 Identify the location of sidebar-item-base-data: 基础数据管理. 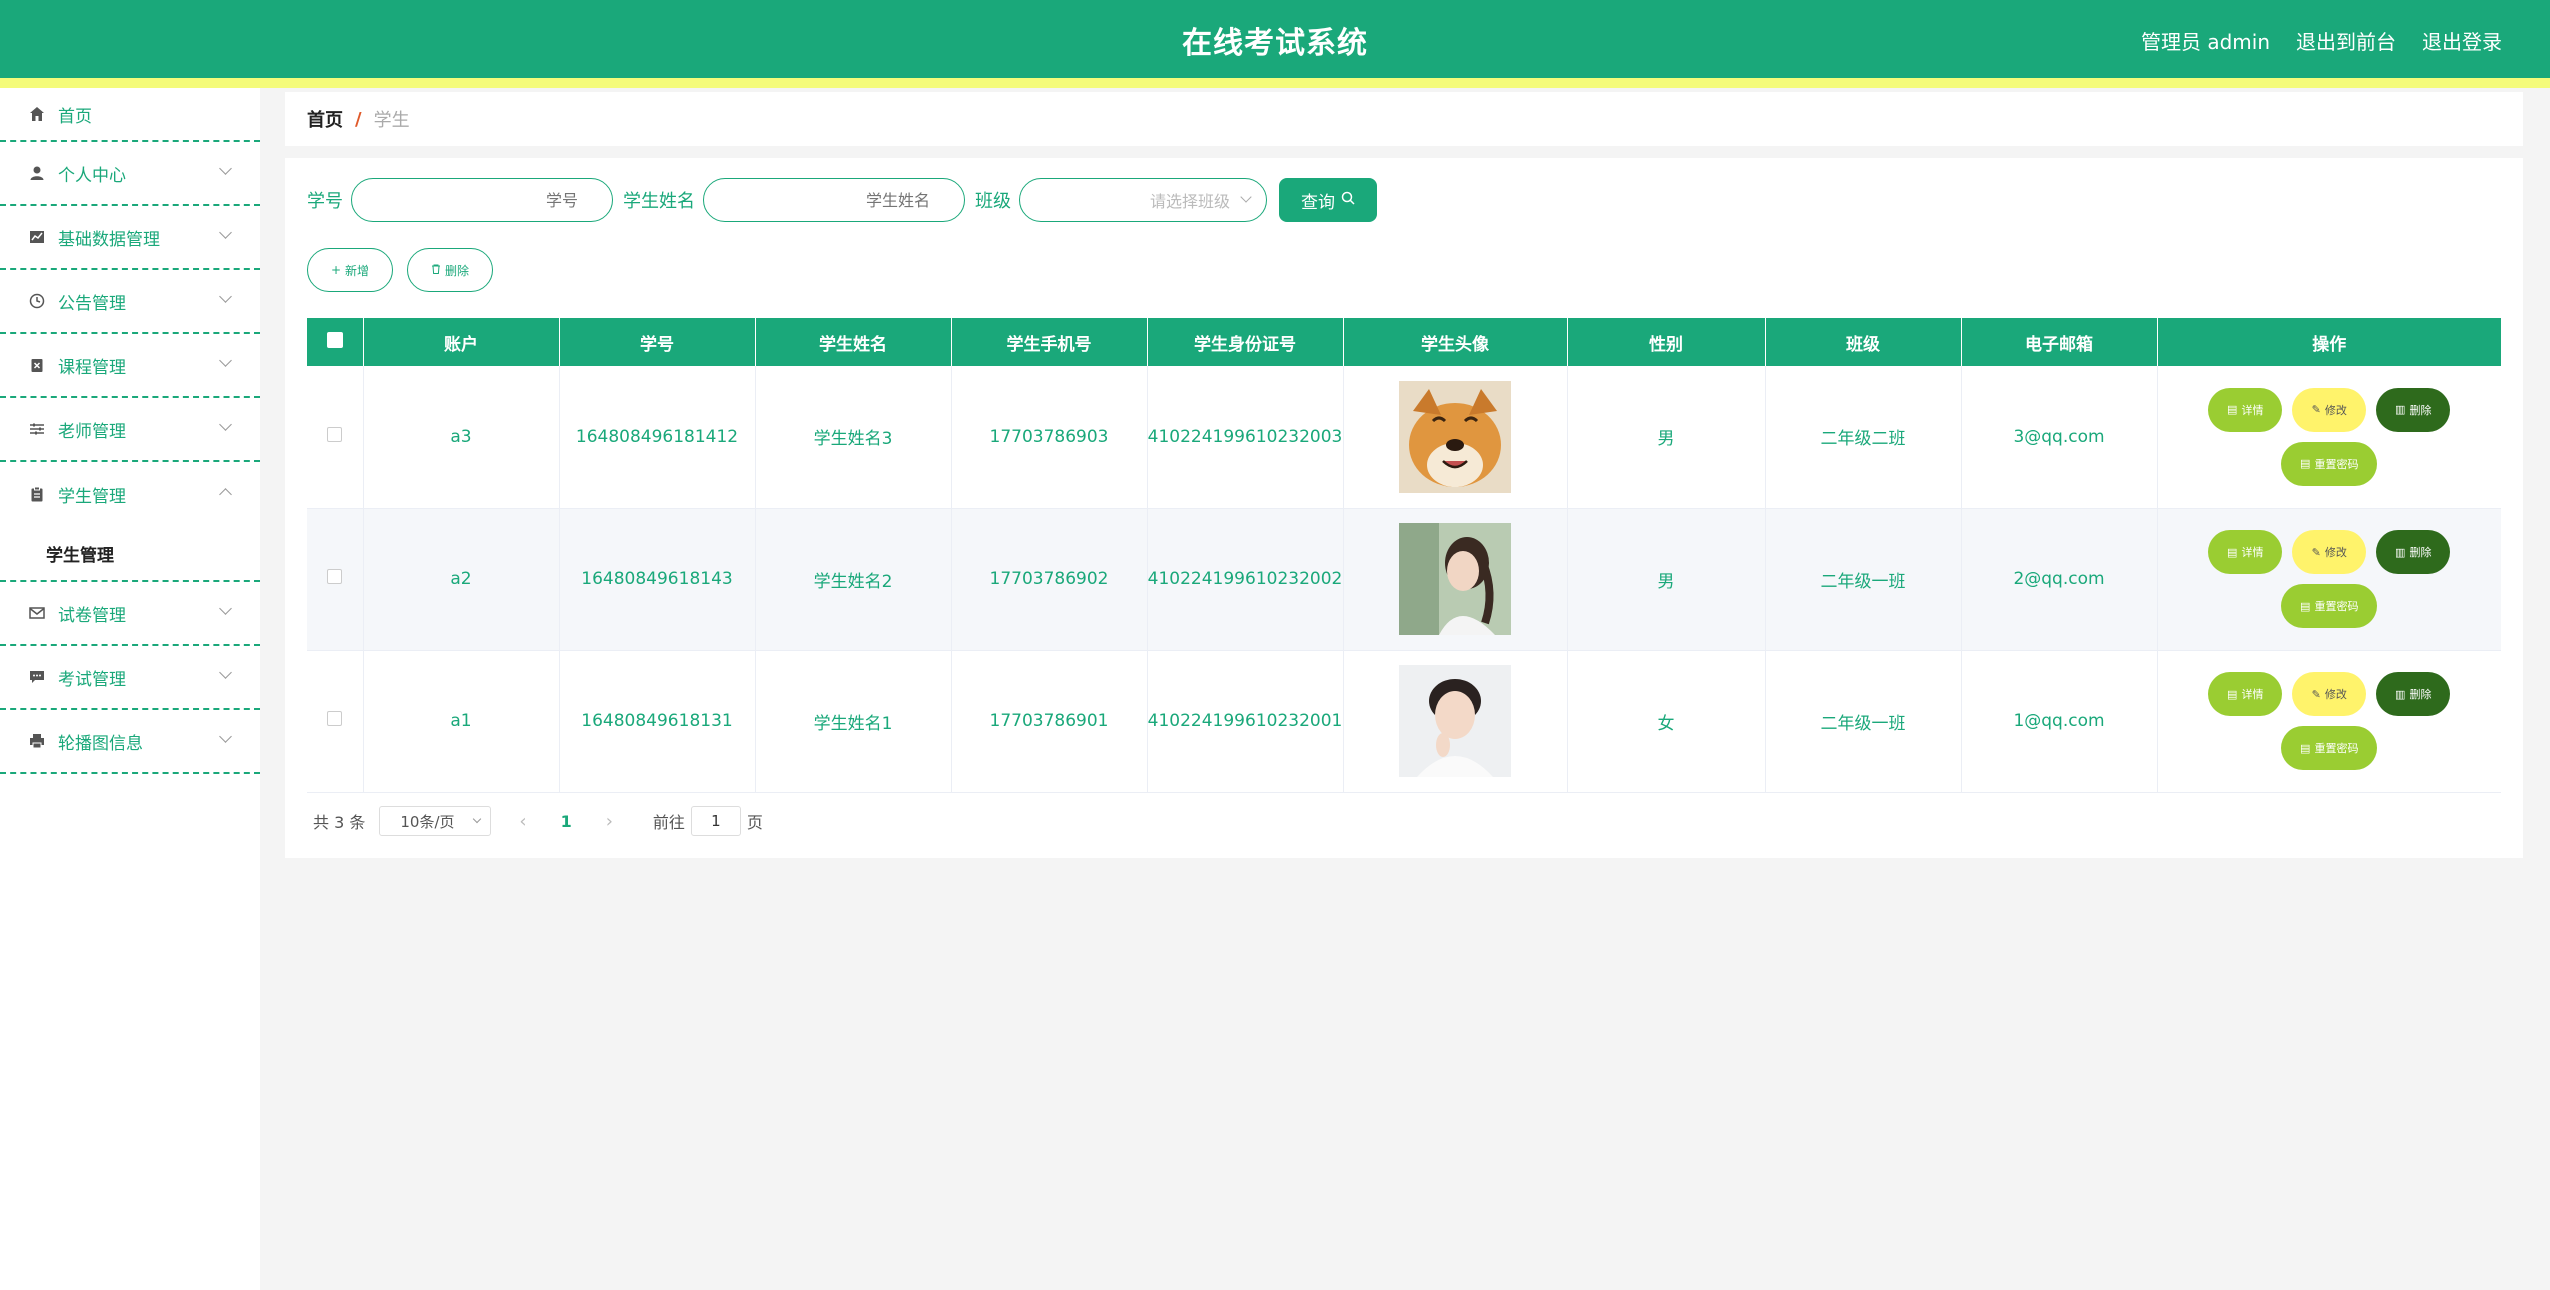
(130, 238).